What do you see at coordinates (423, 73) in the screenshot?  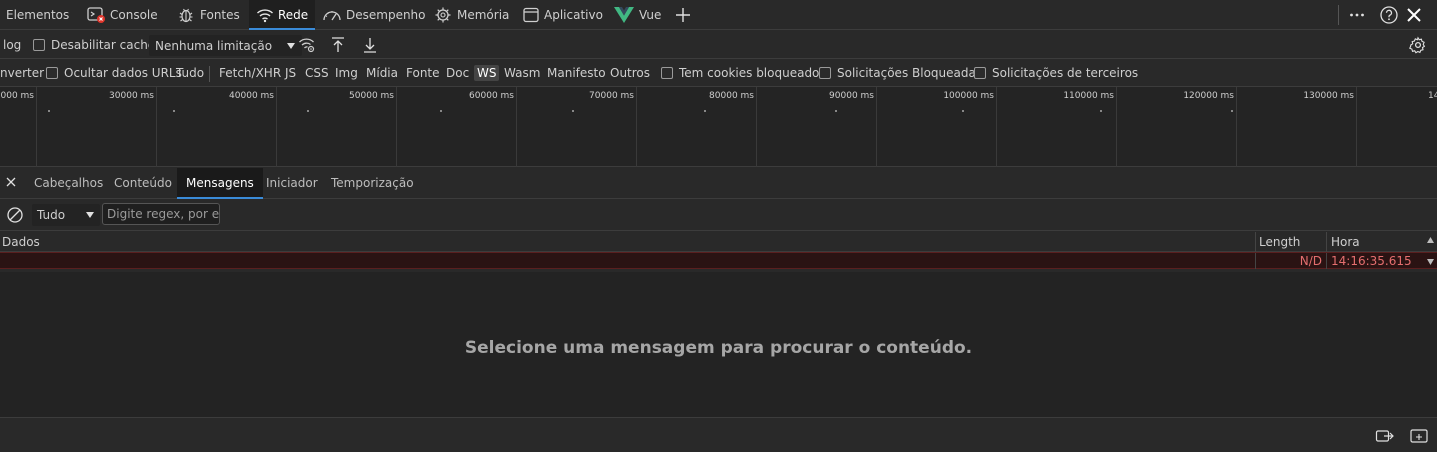 I see `filter-fonte: Fonte` at bounding box center [423, 73].